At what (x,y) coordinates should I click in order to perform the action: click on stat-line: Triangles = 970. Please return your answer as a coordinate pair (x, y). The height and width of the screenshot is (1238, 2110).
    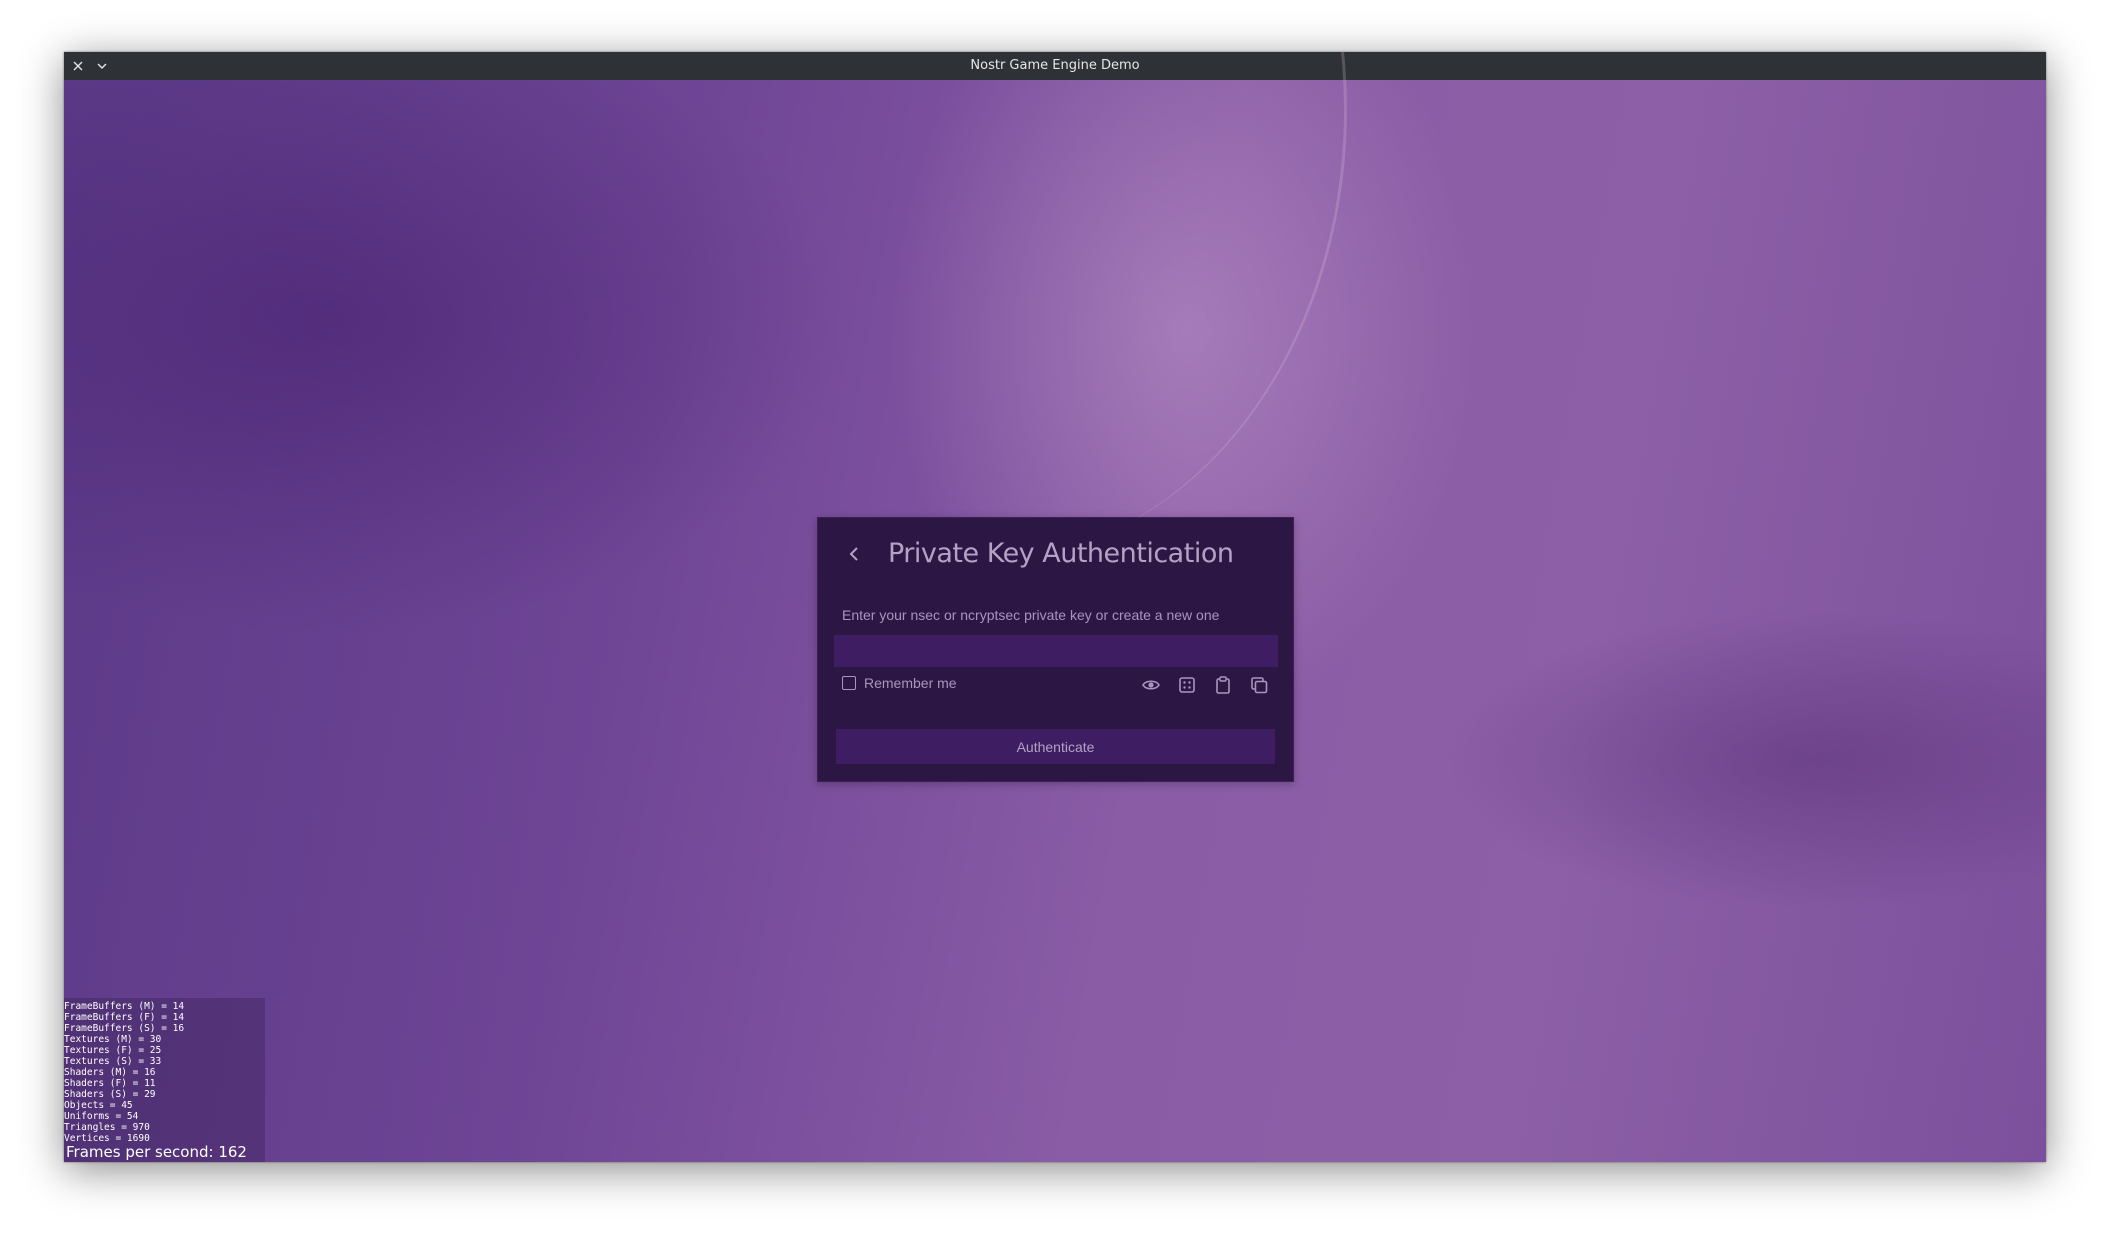
    Looking at the image, I should click on (107, 1127).